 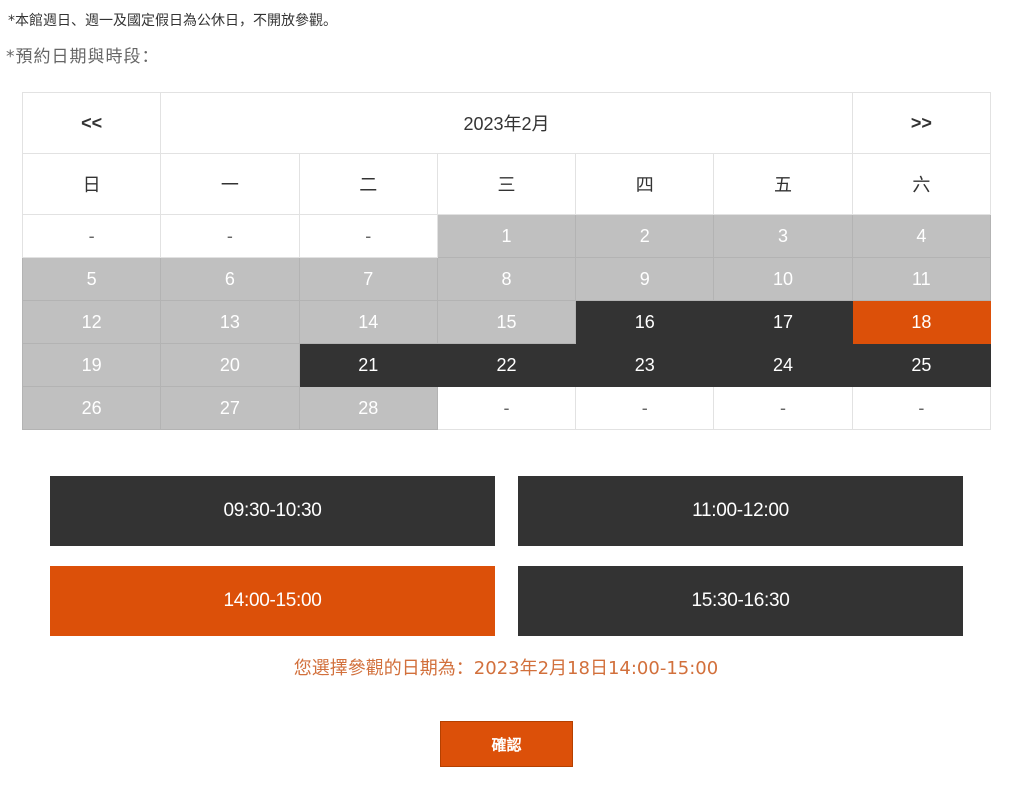 I want to click on calendar-day-disabled: 26, so click(x=91, y=408).